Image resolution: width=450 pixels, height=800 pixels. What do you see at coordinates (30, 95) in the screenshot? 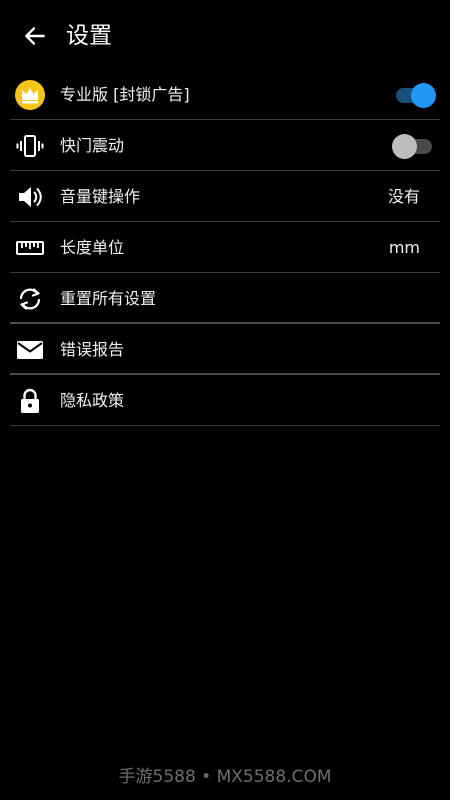
I see `crown-icon` at bounding box center [30, 95].